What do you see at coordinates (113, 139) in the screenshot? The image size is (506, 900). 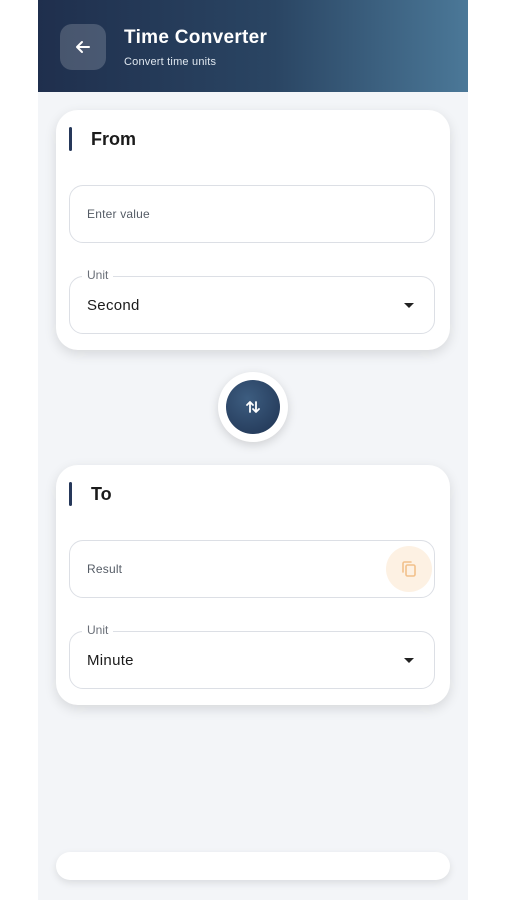 I see `from-card-title: From` at bounding box center [113, 139].